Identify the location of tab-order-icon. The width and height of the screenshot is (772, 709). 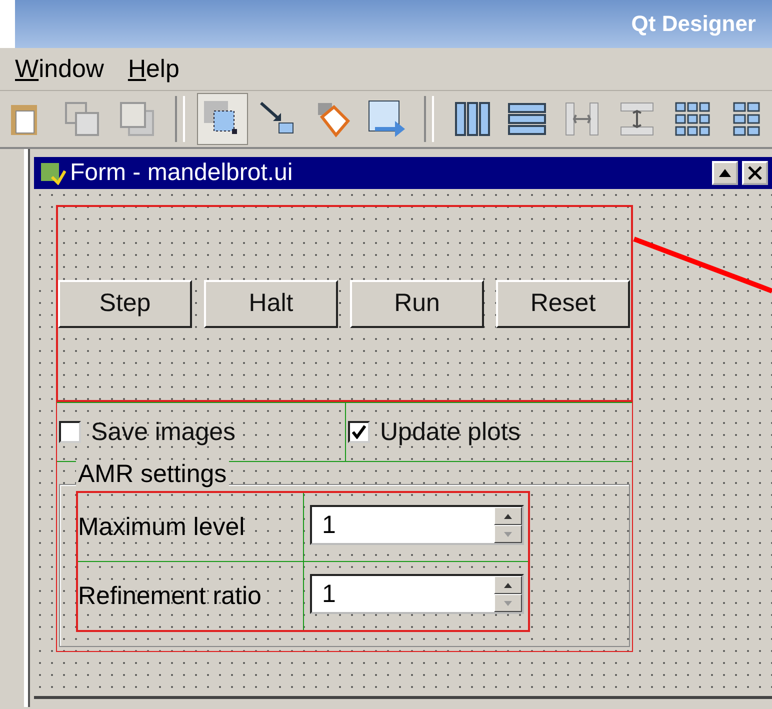
(386, 119).